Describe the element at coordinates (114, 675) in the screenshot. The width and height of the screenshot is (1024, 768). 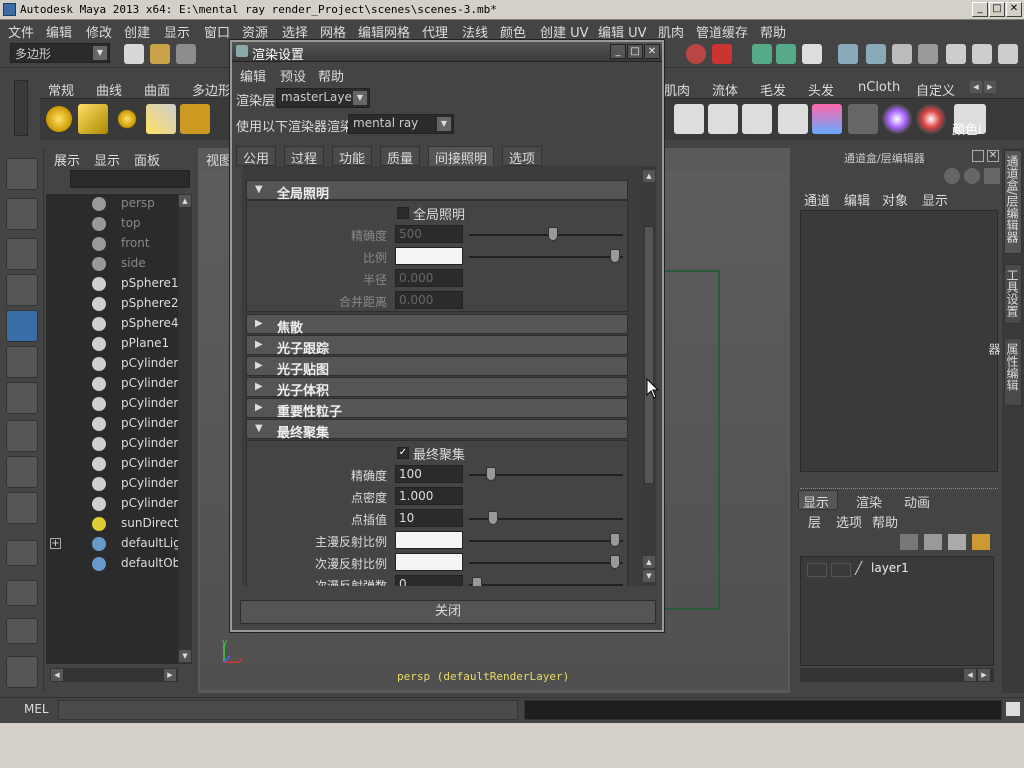
I see `outliner-hscrollbar: ◀ ▶` at that location.